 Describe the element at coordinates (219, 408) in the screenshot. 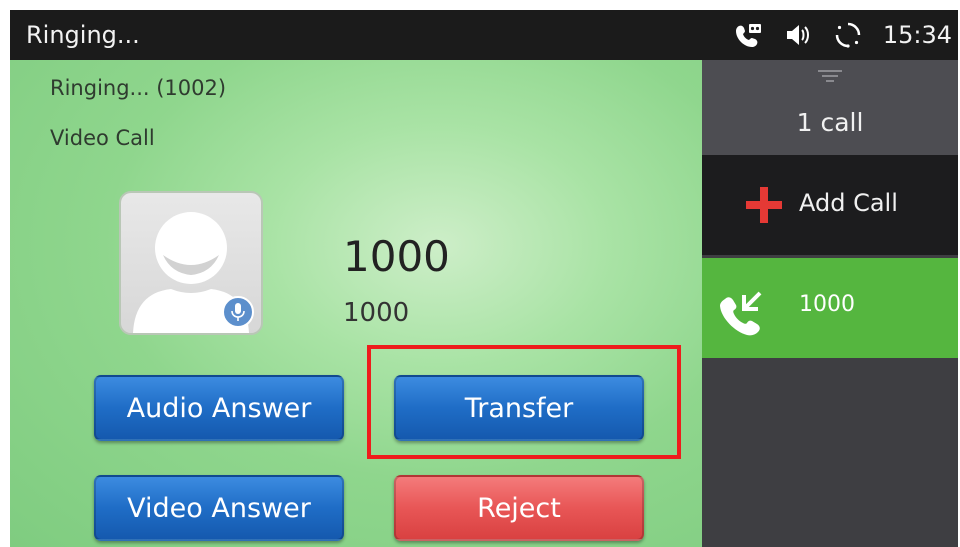

I see `audio-answer-button: Audio Answer` at that location.